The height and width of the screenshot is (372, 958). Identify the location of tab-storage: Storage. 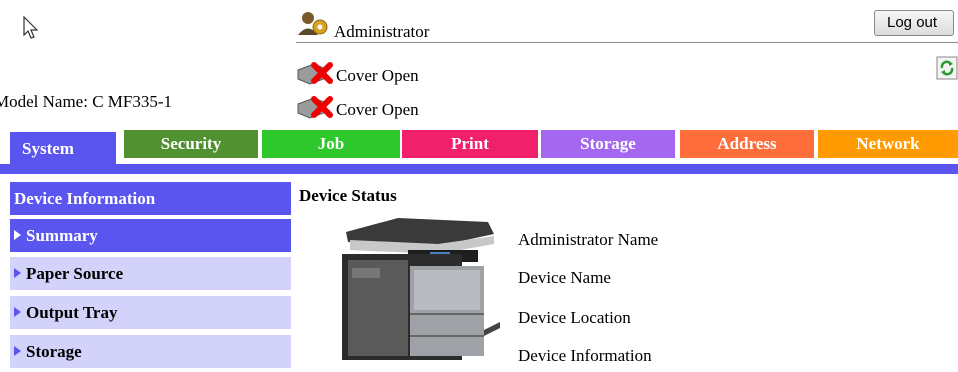
(608, 144).